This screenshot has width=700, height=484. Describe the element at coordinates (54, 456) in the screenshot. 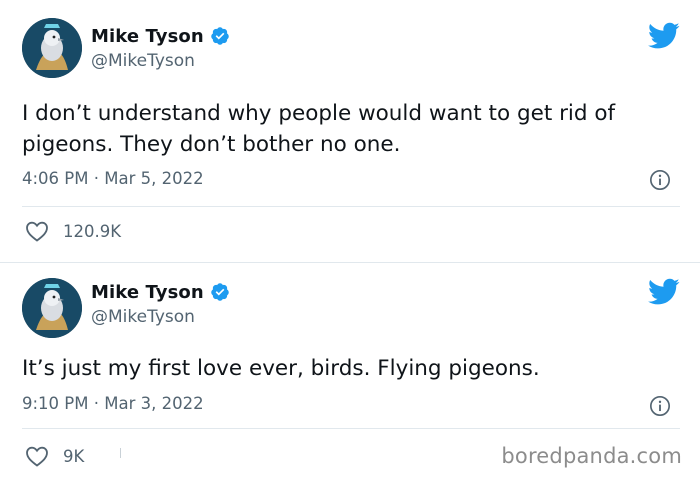

I see `like-action: 9K` at that location.